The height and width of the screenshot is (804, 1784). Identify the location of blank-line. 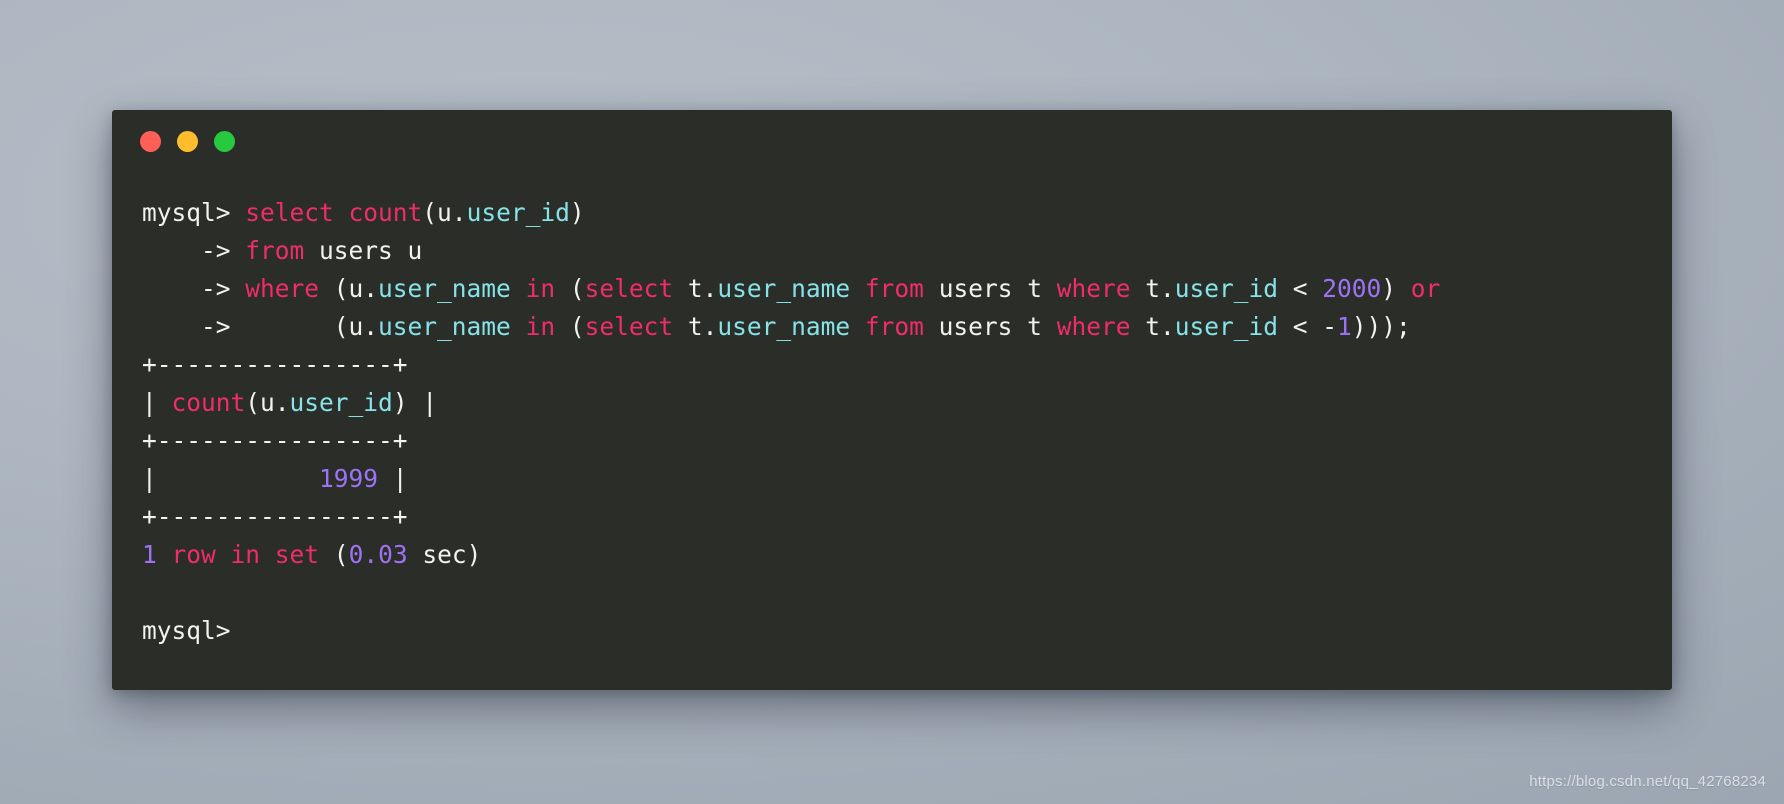
(892, 593).